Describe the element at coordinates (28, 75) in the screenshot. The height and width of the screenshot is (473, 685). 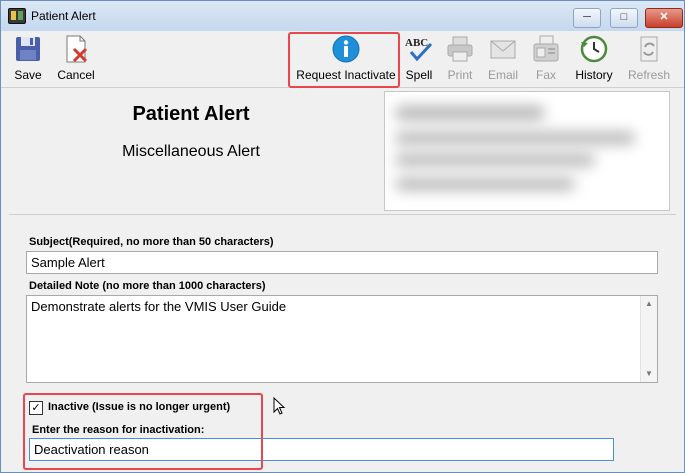
I see `save-label: Save` at that location.